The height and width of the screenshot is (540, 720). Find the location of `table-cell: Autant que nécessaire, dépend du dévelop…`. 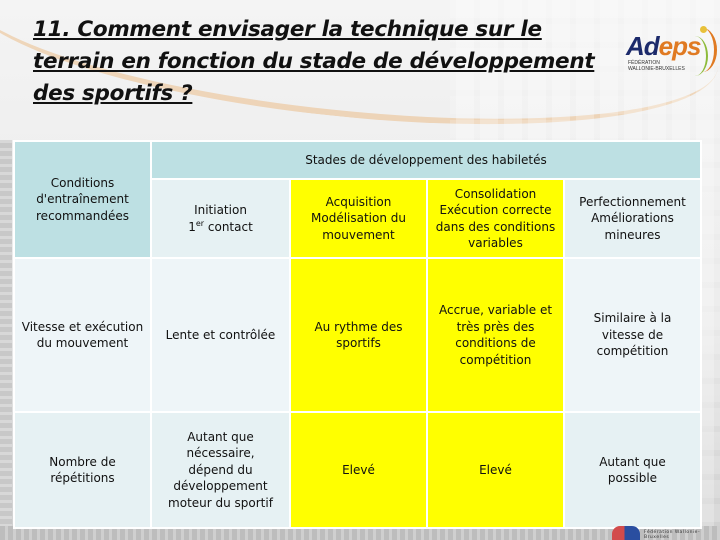

table-cell: Autant que nécessaire, dépend du dévelop… is located at coordinates (220, 470).